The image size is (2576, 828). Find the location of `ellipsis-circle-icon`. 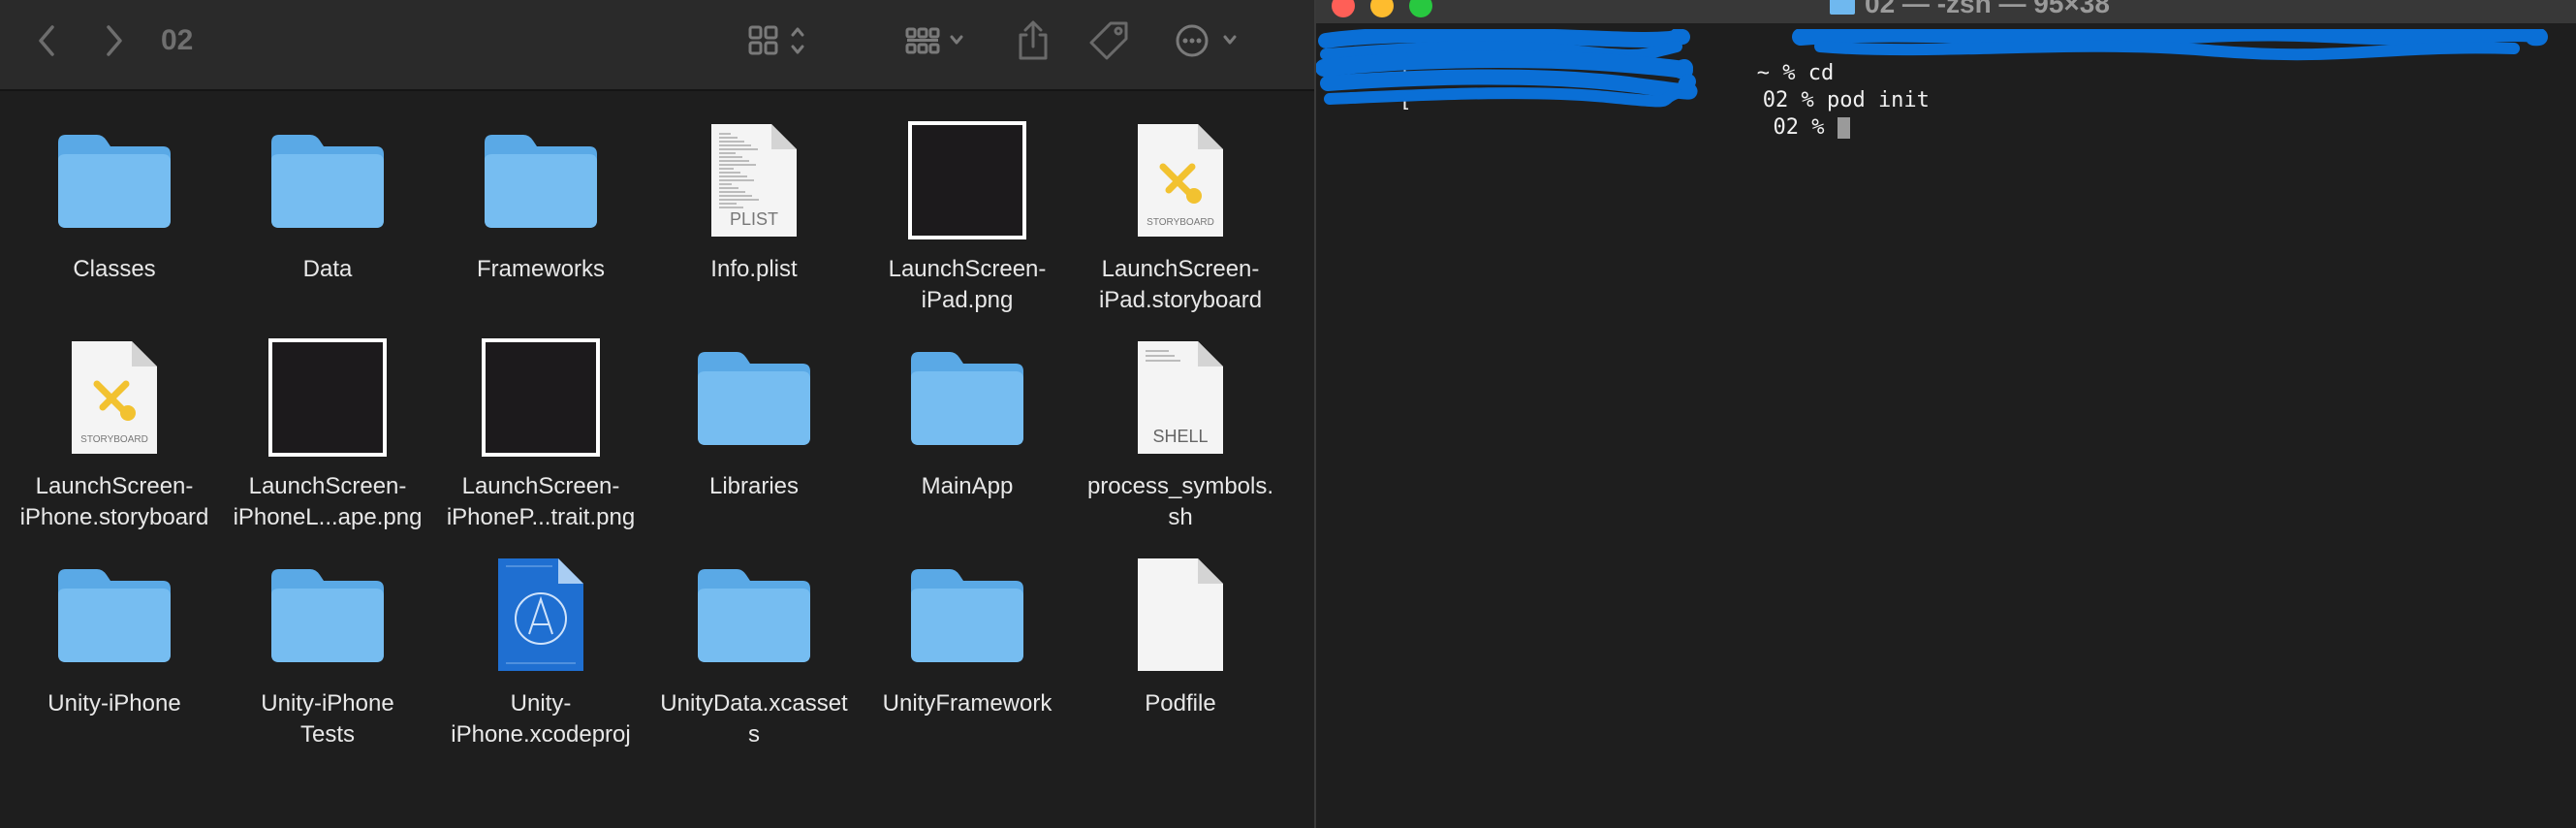

ellipsis-circle-icon is located at coordinates (1206, 40).